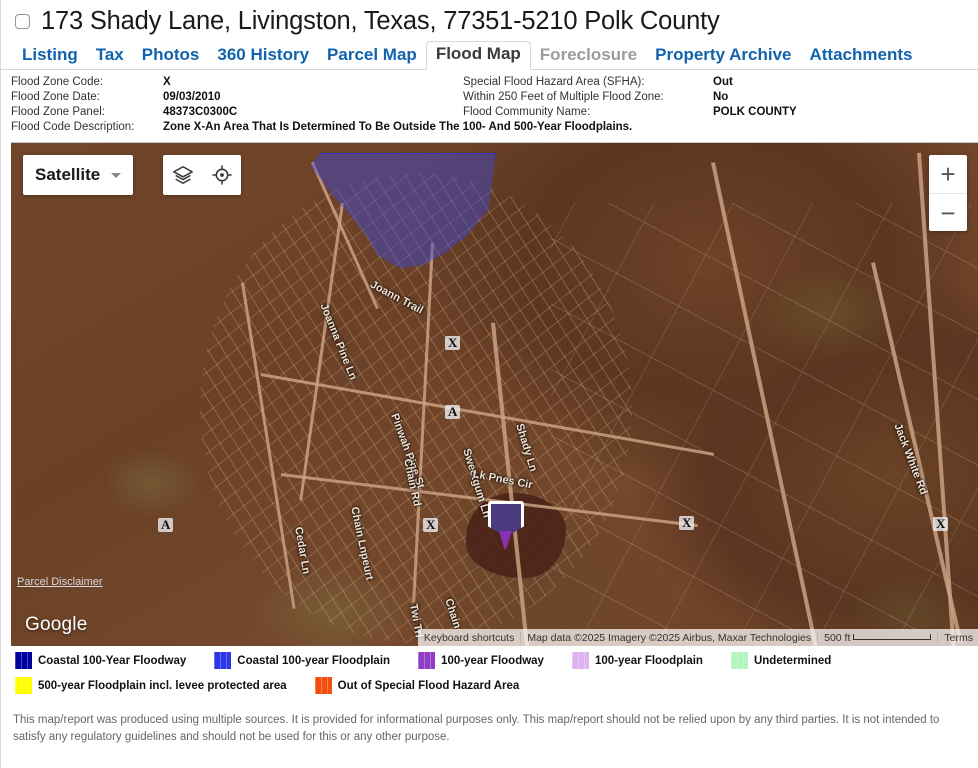  What do you see at coordinates (55, 97) in the screenshot?
I see `flood-zone-date-label: Flood Zone Date:` at bounding box center [55, 97].